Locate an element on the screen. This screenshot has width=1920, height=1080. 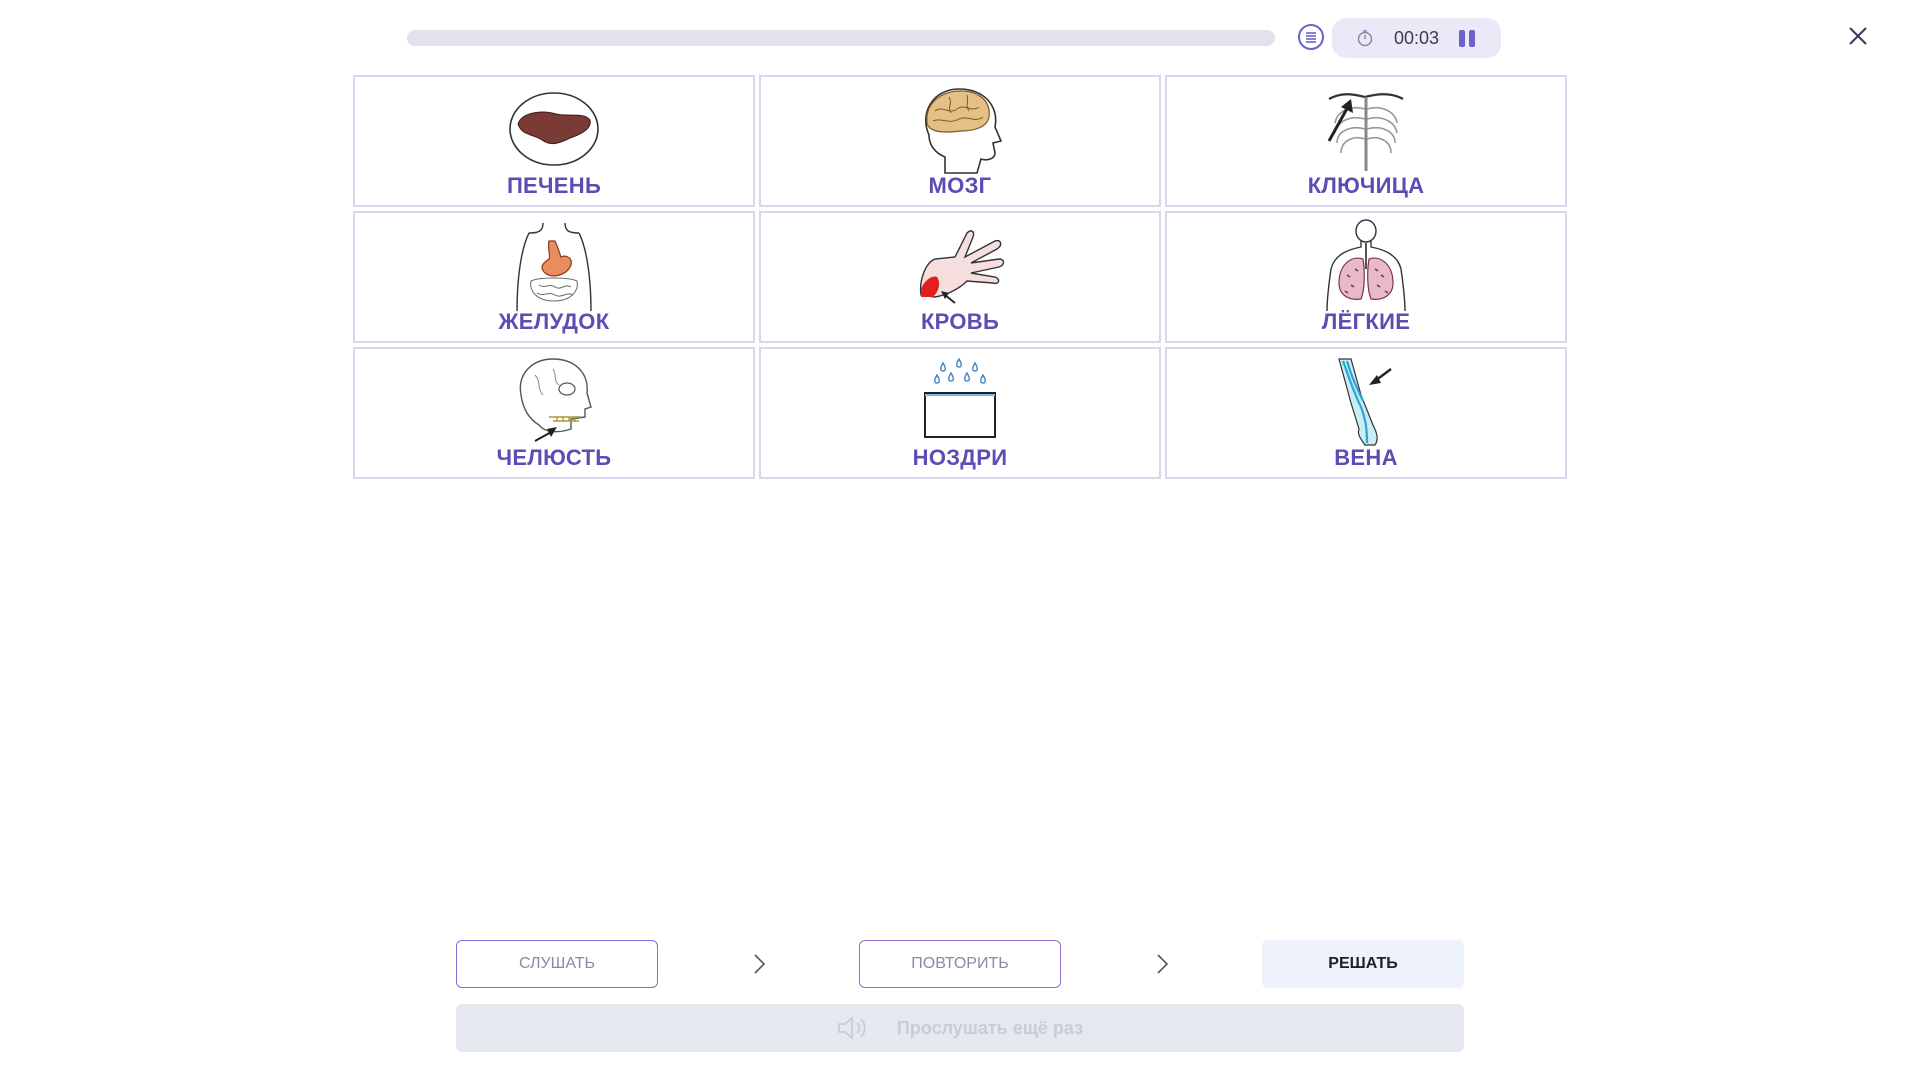
timer: 00:03 is located at coordinates (1416, 38).